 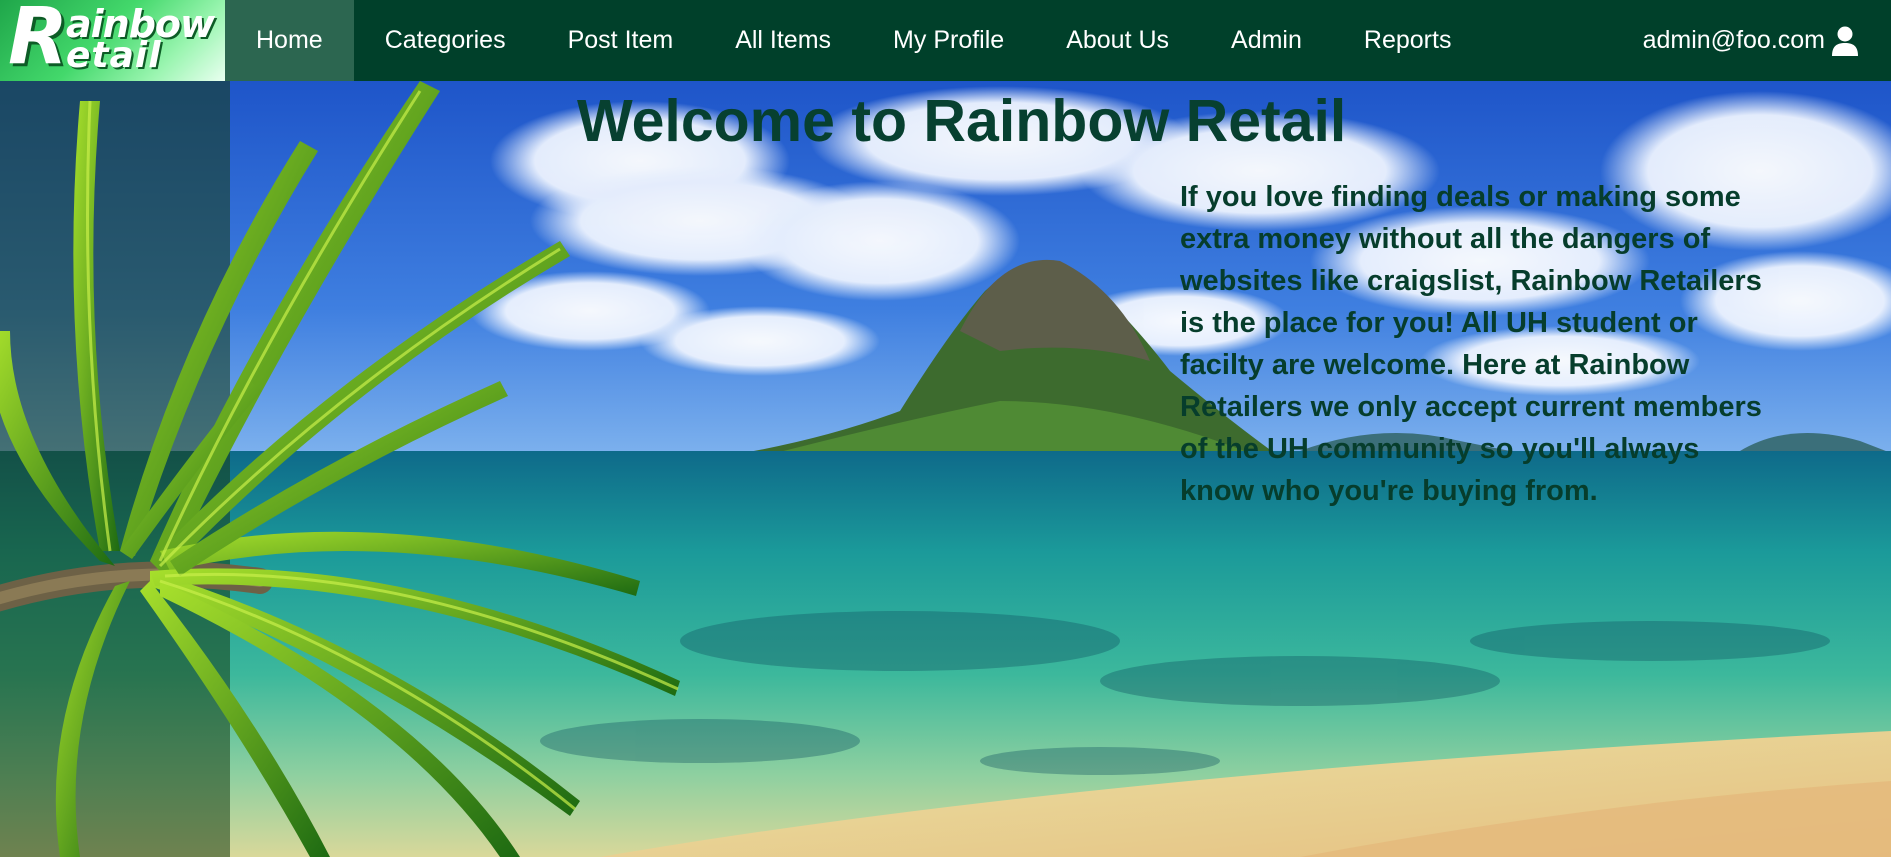 What do you see at coordinates (445, 40) in the screenshot?
I see `nav-item-categories: Categories` at bounding box center [445, 40].